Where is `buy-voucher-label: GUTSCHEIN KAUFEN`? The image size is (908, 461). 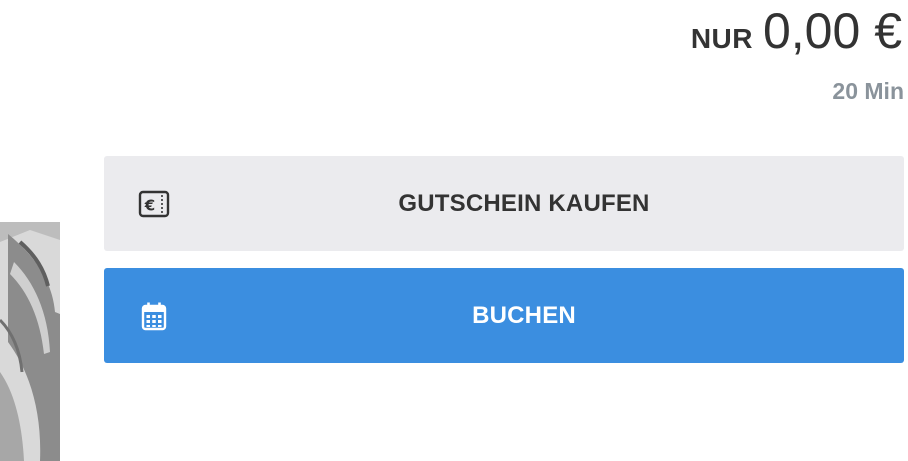 buy-voucher-label: GUTSCHEIN KAUFEN is located at coordinates (524, 203).